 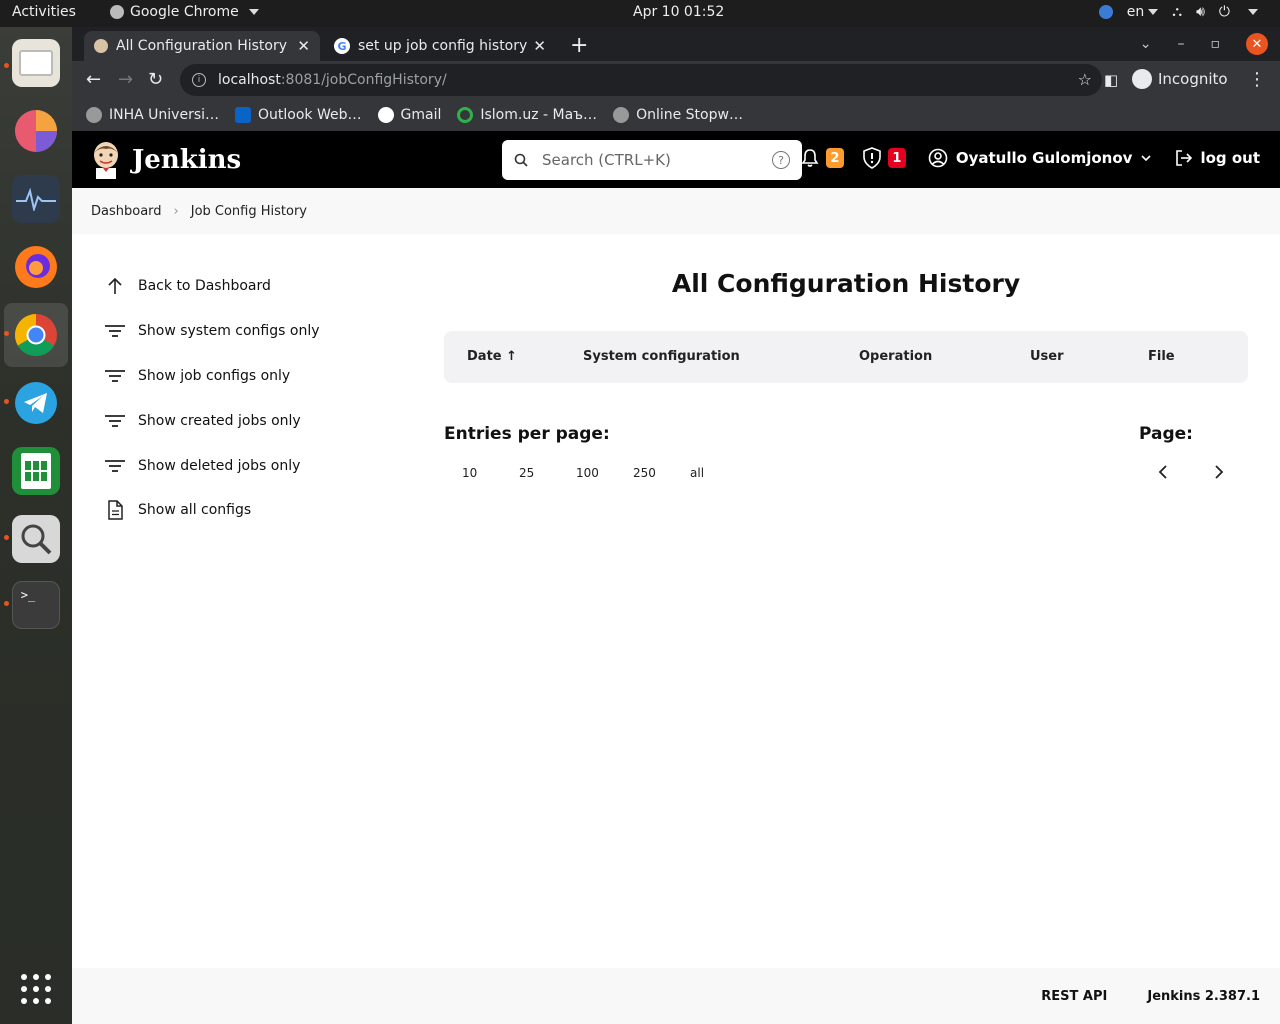 What do you see at coordinates (36, 539) in the screenshot?
I see `image-viewer-icon` at bounding box center [36, 539].